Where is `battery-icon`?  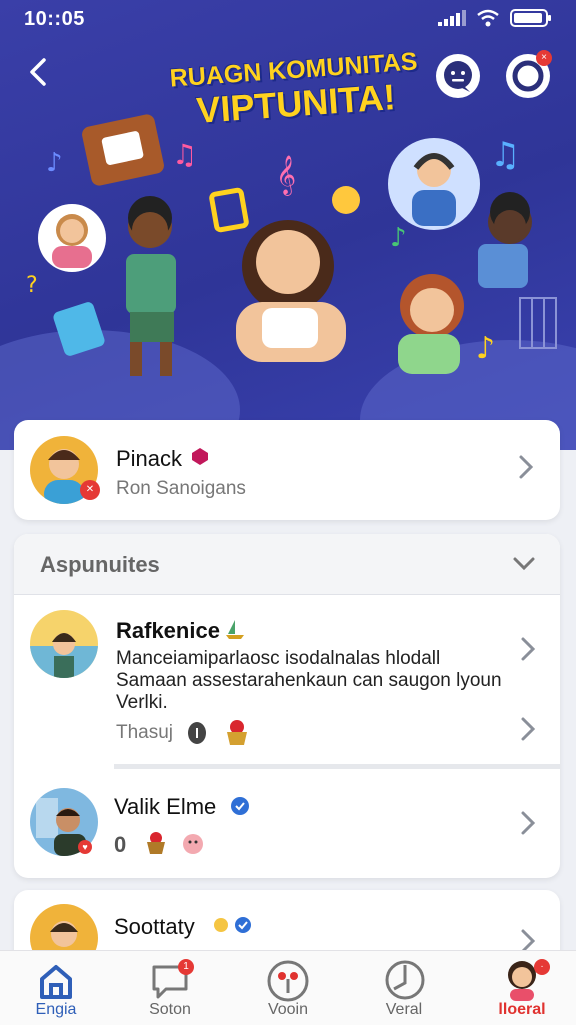 battery-icon is located at coordinates (530, 18).